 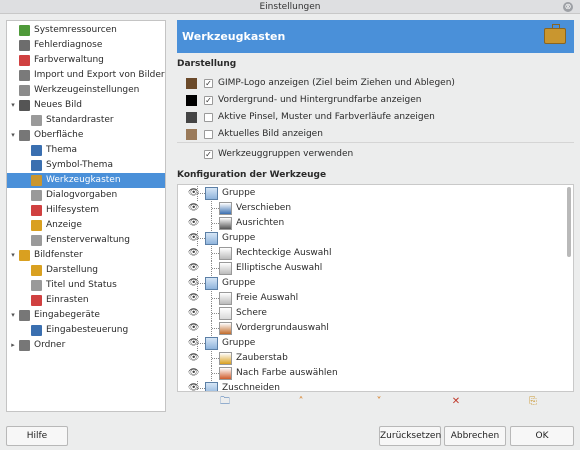 I want to click on window-title: Einstellungen, so click(x=290, y=7).